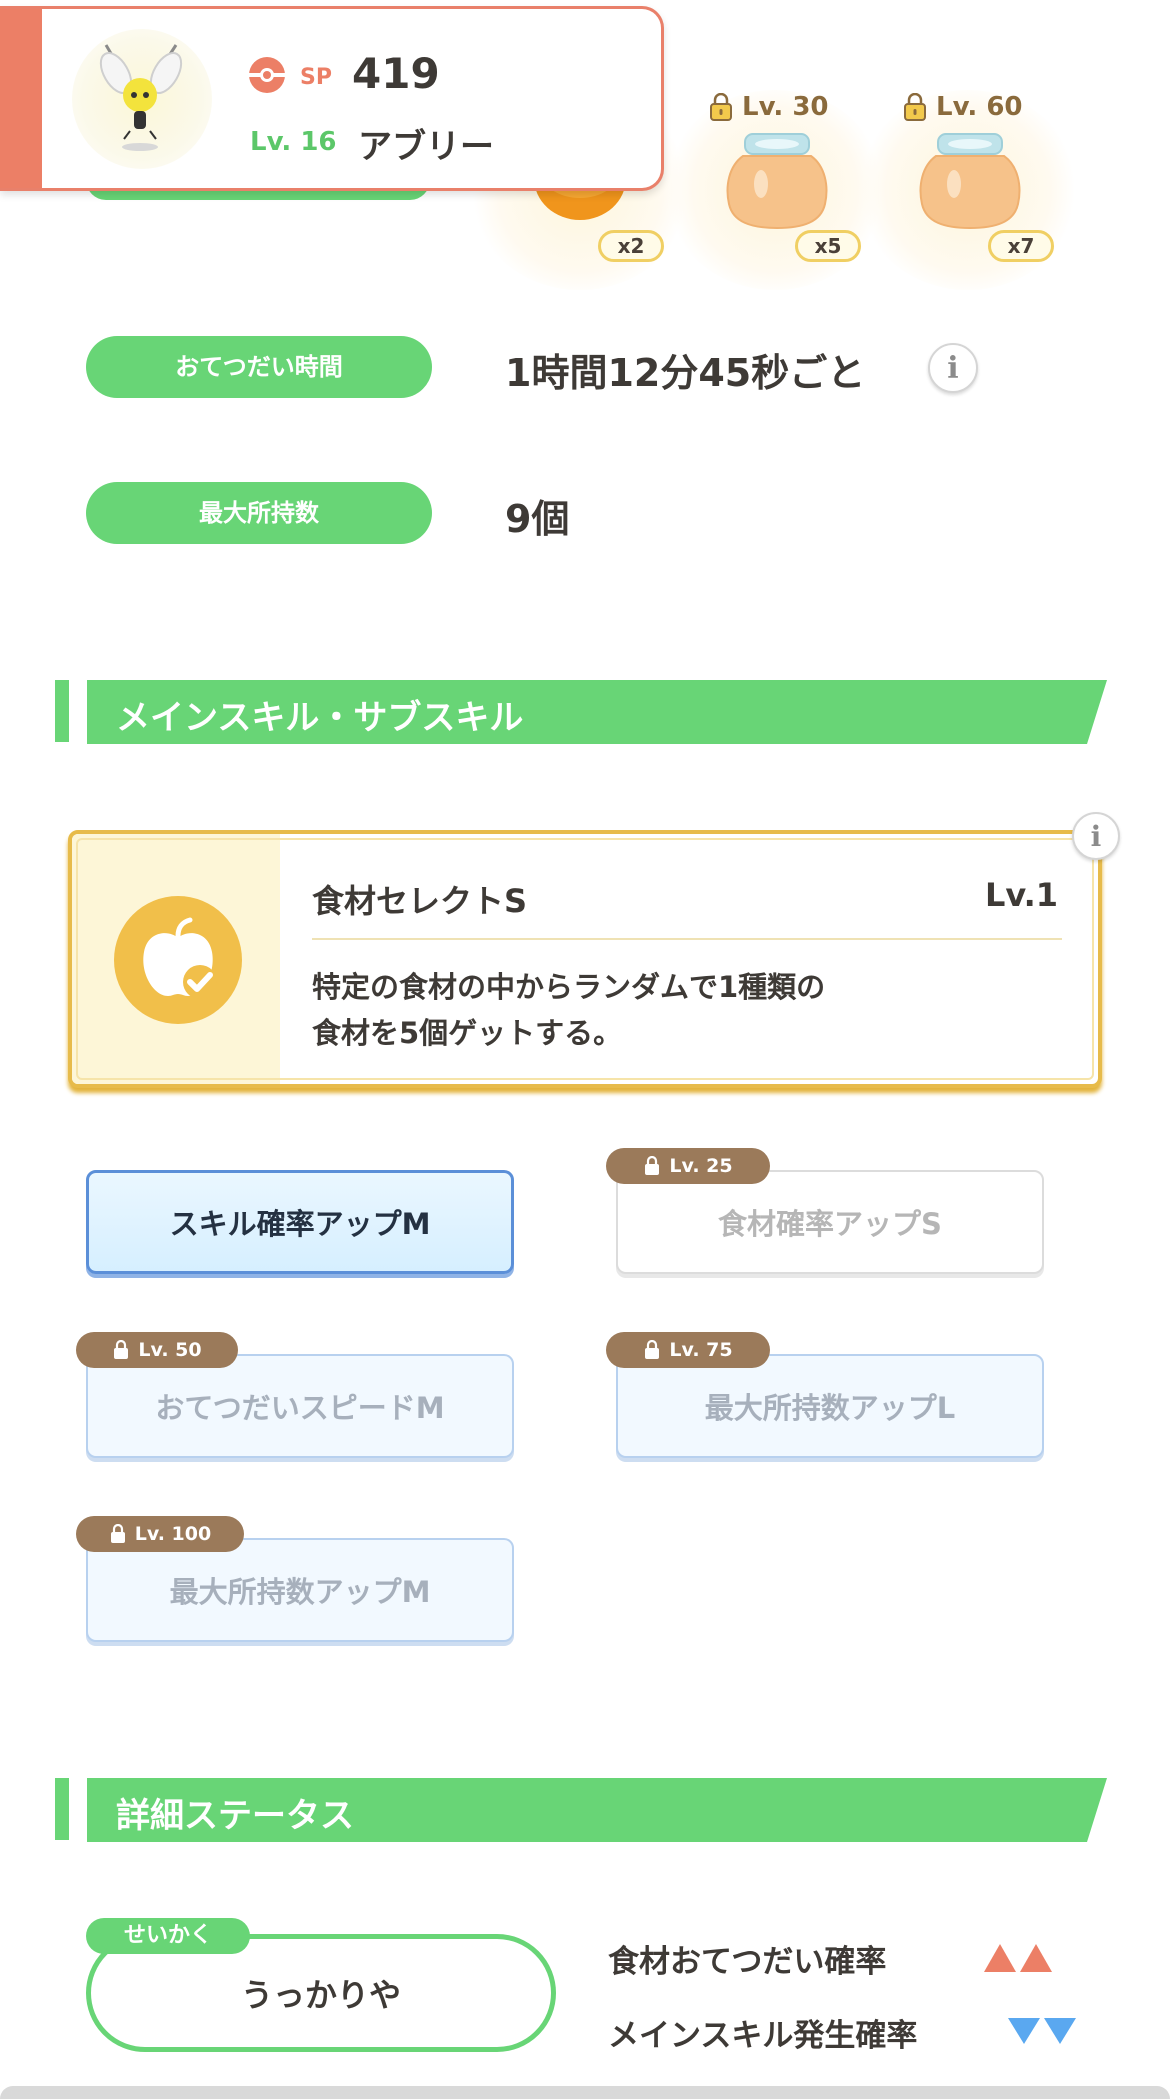 The image size is (1170, 2099). Describe the element at coordinates (293, 142) in the screenshot. I see `level-label: Lv. 16` at that location.